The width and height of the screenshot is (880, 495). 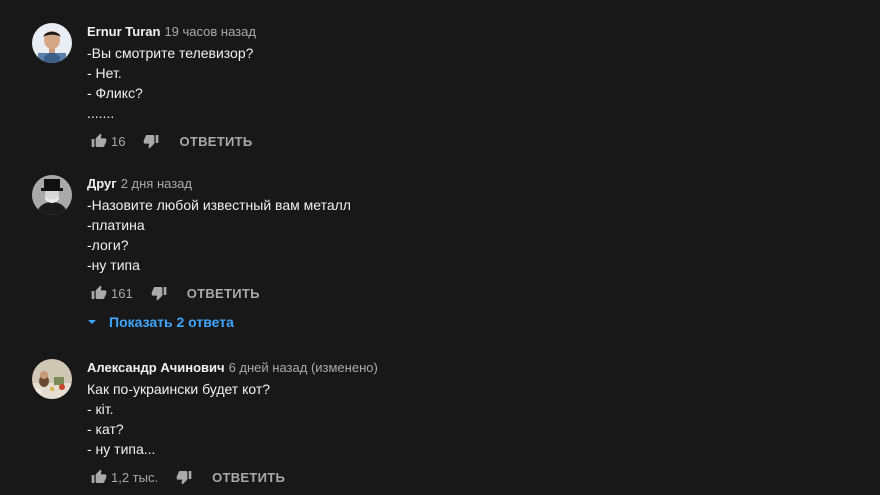 I want to click on like-count: 1,2 тыс., so click(x=135, y=477).